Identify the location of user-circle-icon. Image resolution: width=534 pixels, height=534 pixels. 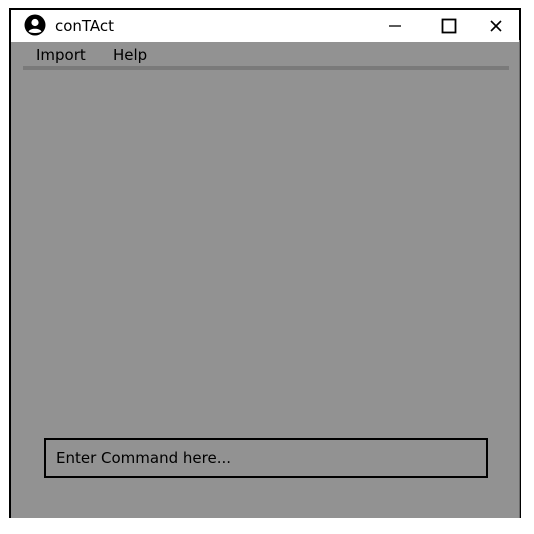
(35, 25).